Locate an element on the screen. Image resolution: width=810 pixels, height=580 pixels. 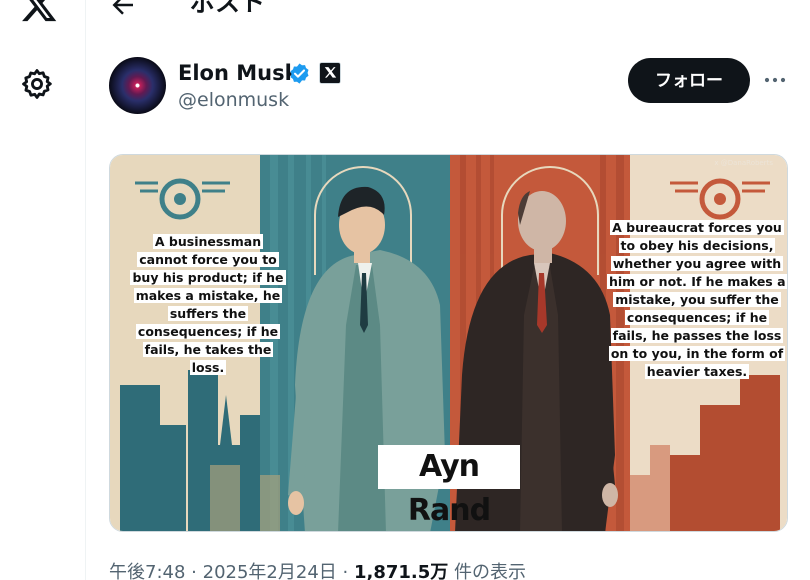
post-meta: 午後7:48 · 2025年2月24日 · 1,871.5万 件の表示 is located at coordinates (317, 570).